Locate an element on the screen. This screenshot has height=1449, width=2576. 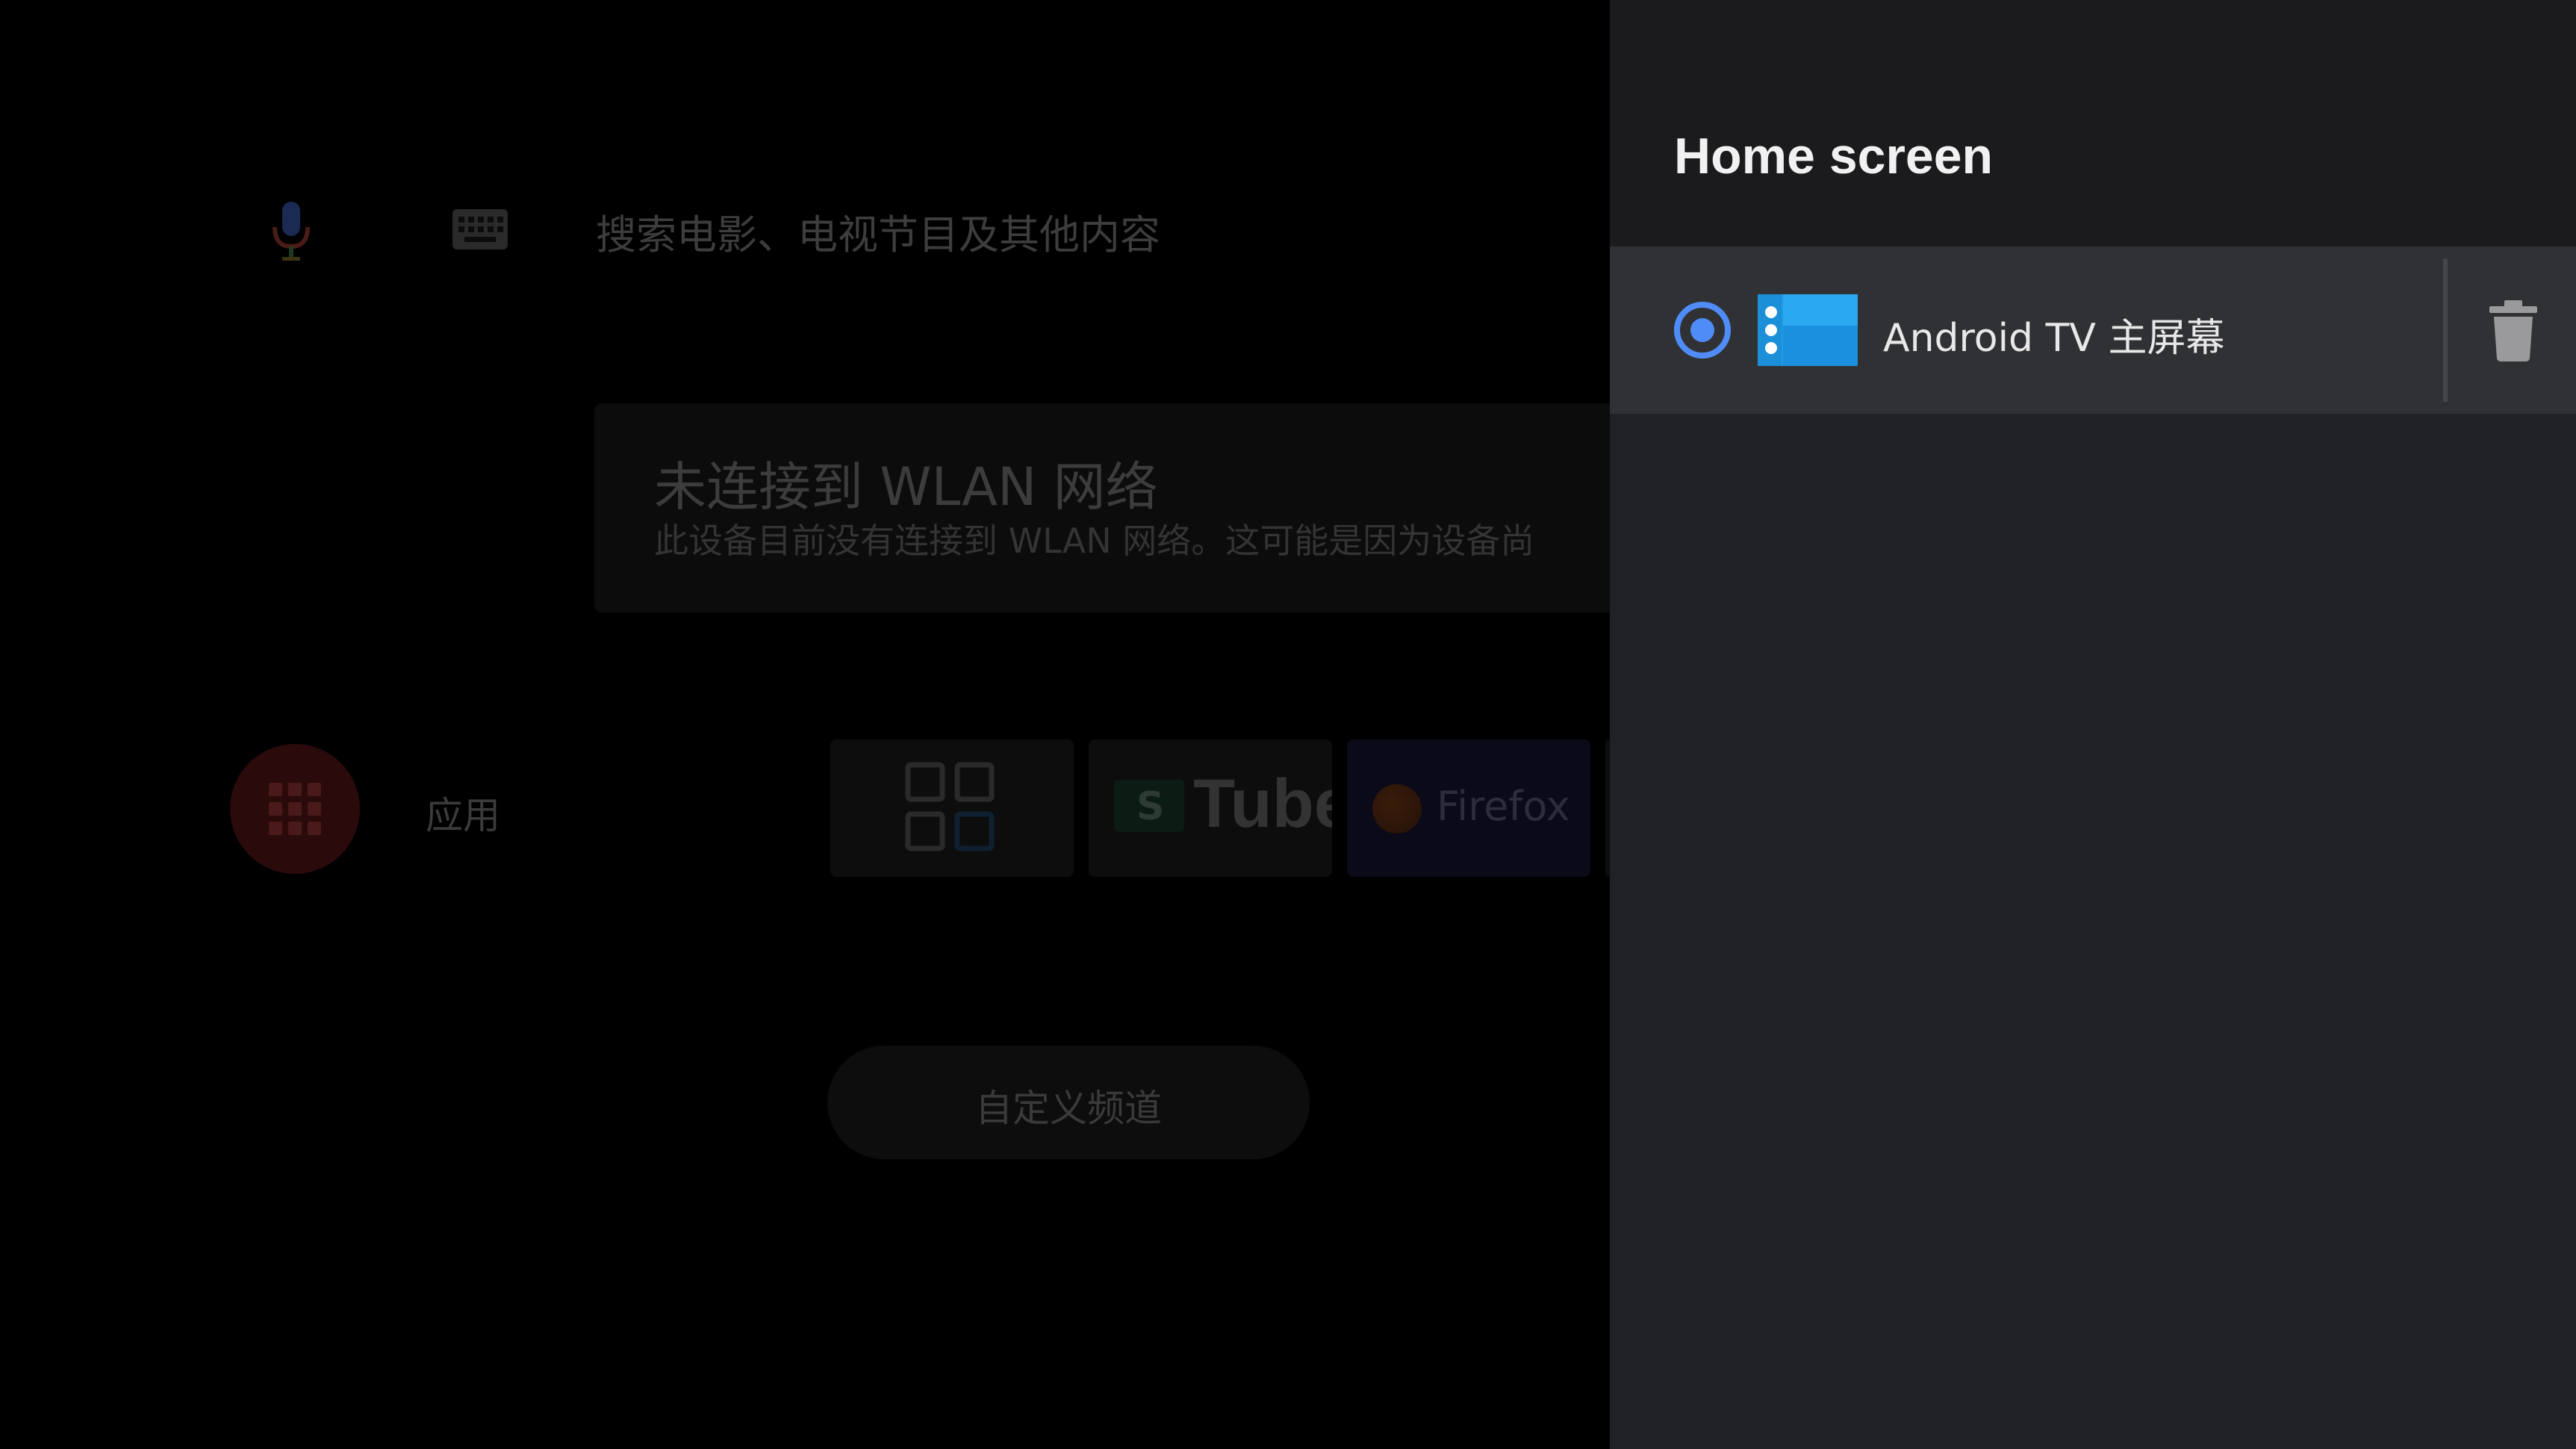
selected-radio-button is located at coordinates (1702, 331).